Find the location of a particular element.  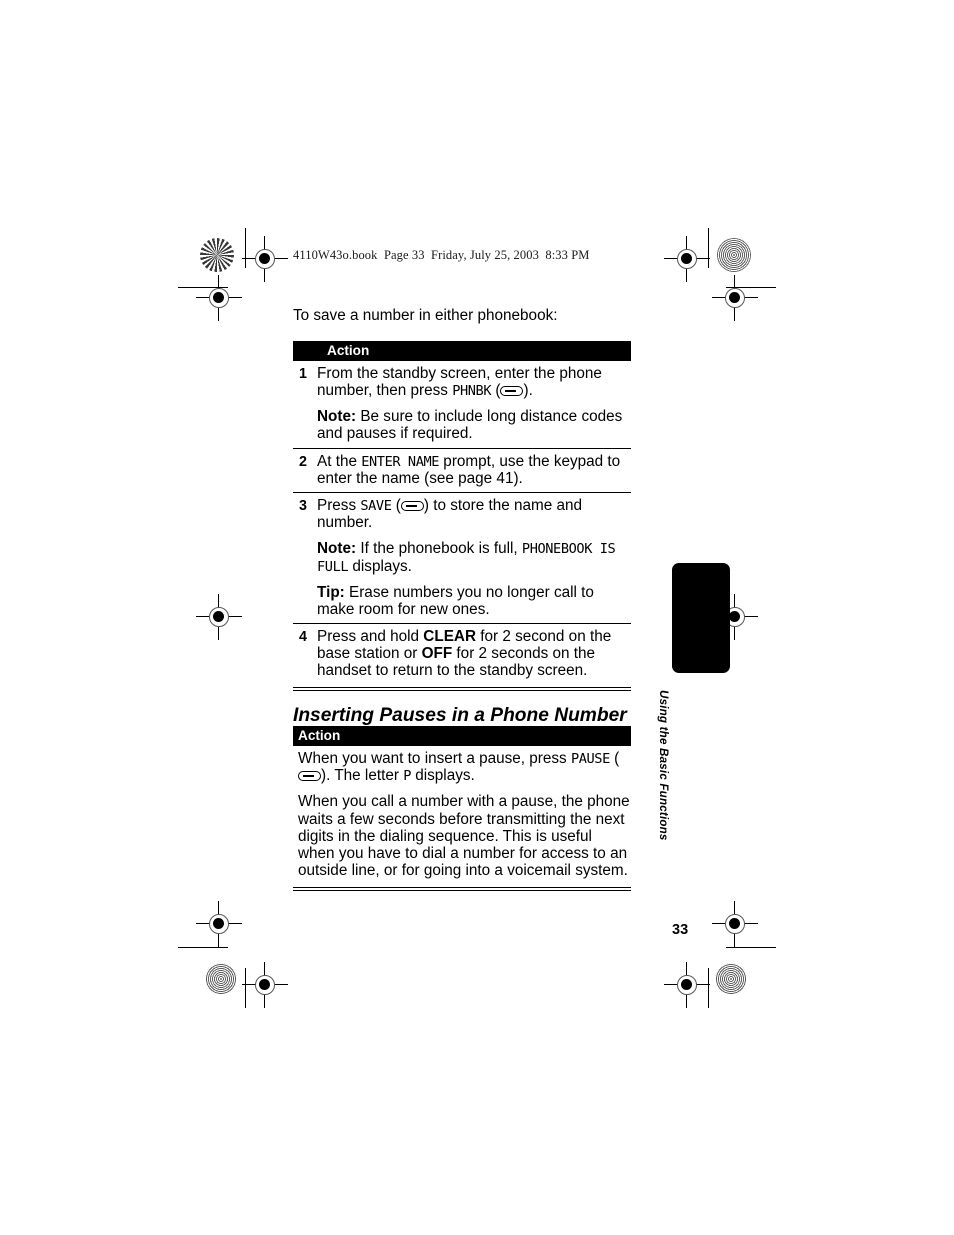

step-number: 2 is located at coordinates (303, 461).